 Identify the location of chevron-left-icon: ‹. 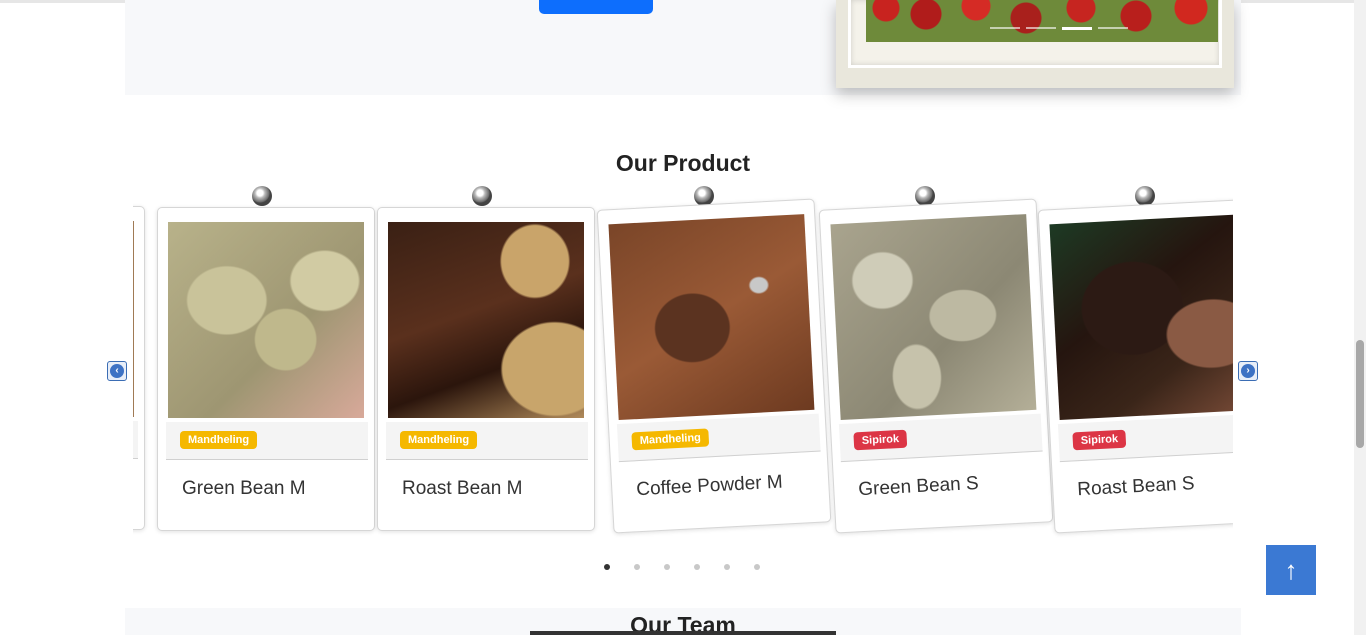
(117, 371).